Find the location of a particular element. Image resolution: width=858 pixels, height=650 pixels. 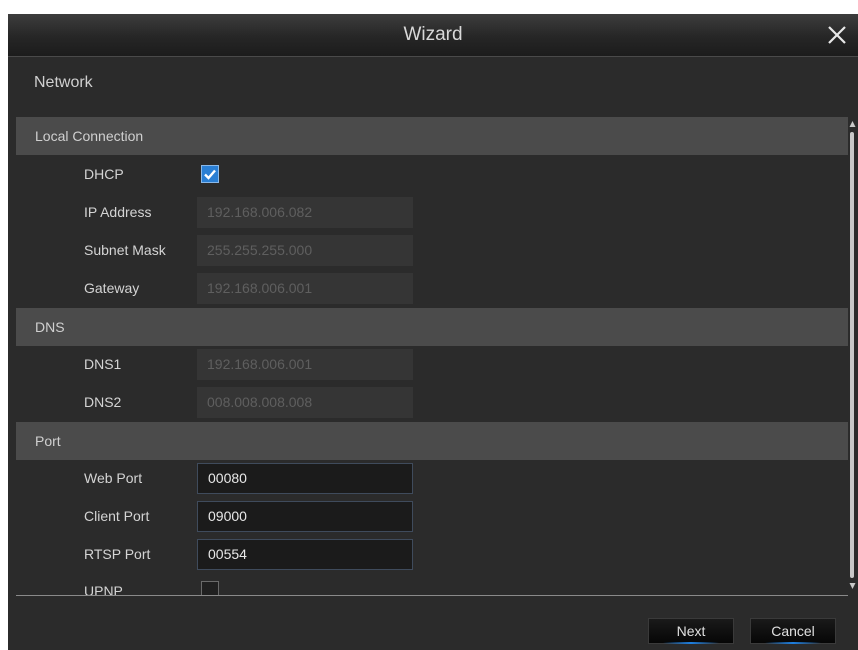

subnet-mask-field: 255.255.255.000 is located at coordinates (305, 250).